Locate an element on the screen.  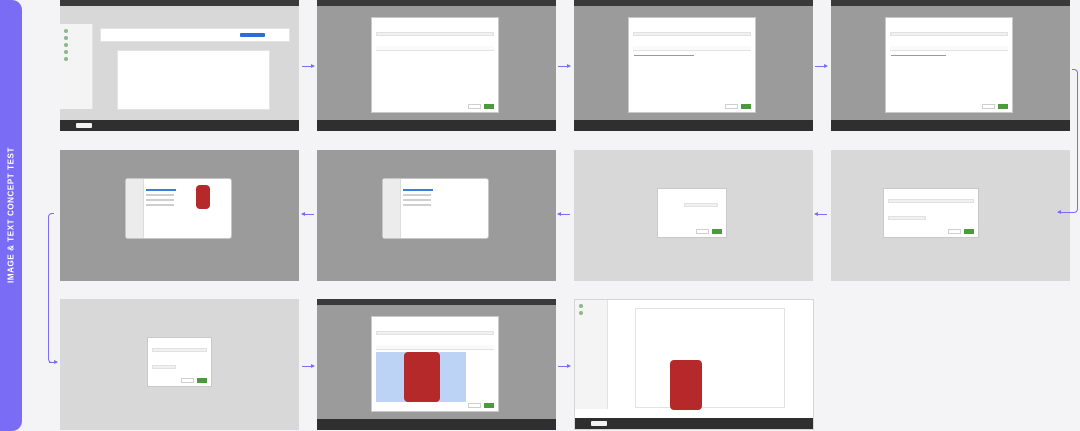
screen-4-stimulus-modal-toolbar is located at coordinates (950, 65).